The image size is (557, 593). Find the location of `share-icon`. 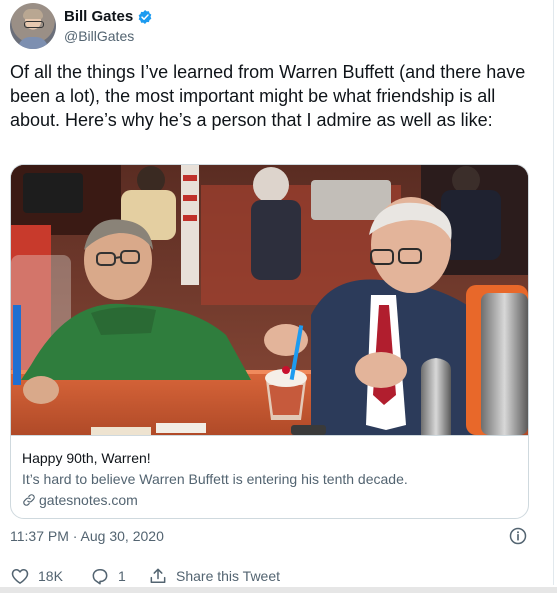

share-icon is located at coordinates (158, 575).